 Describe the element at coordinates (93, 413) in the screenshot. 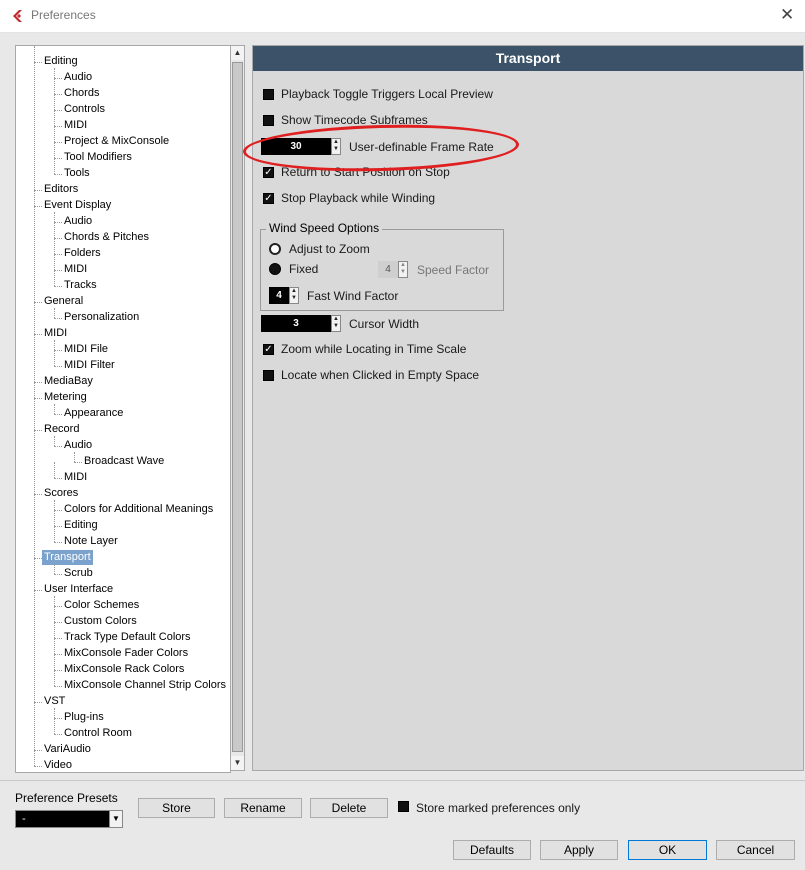

I see `tree-item-appearance: Appearance` at that location.